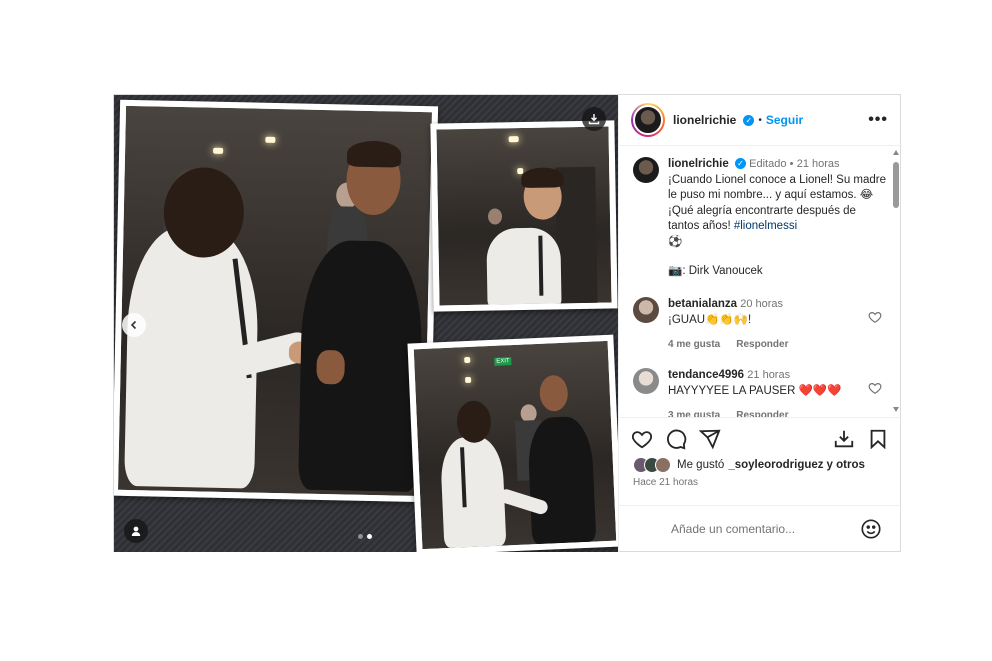 The image size is (992, 661). I want to click on emoji-icon, so click(871, 529).